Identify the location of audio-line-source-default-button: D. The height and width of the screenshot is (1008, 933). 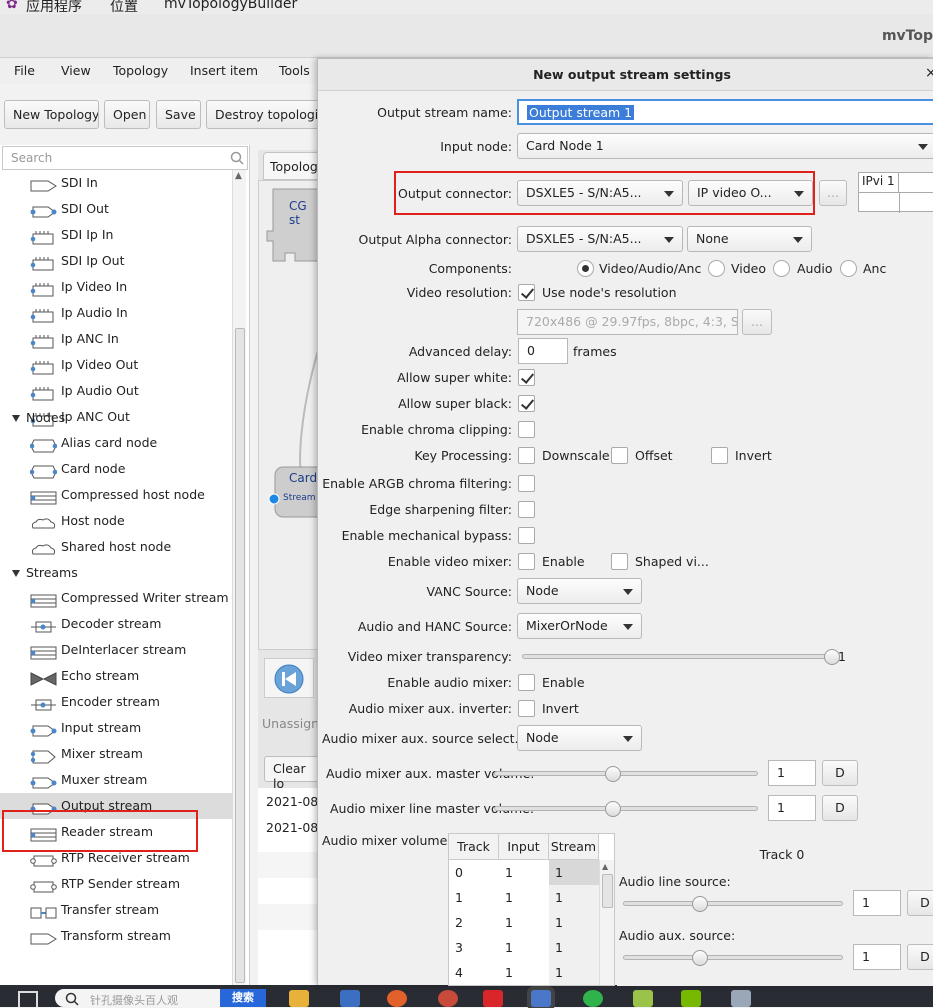
(920, 903).